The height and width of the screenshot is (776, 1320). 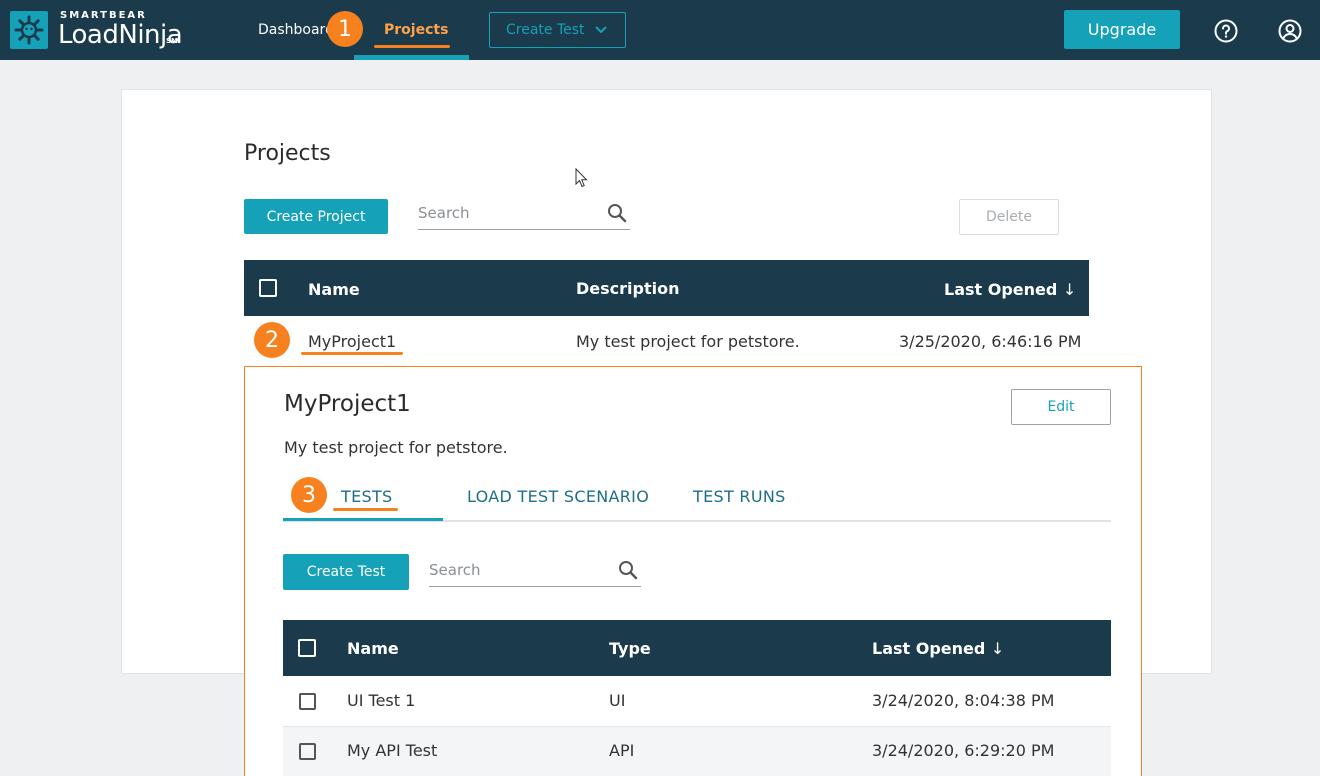 What do you see at coordinates (29, 30) in the screenshot?
I see `loadninja-logo-icon` at bounding box center [29, 30].